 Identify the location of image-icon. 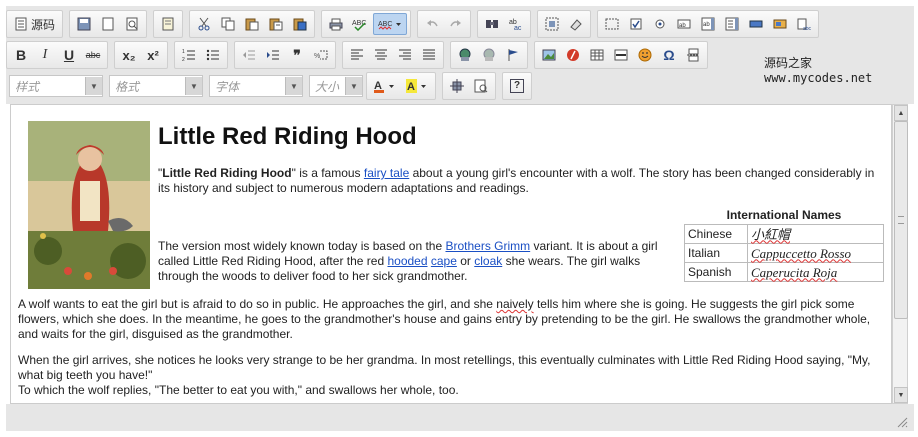
(549, 55).